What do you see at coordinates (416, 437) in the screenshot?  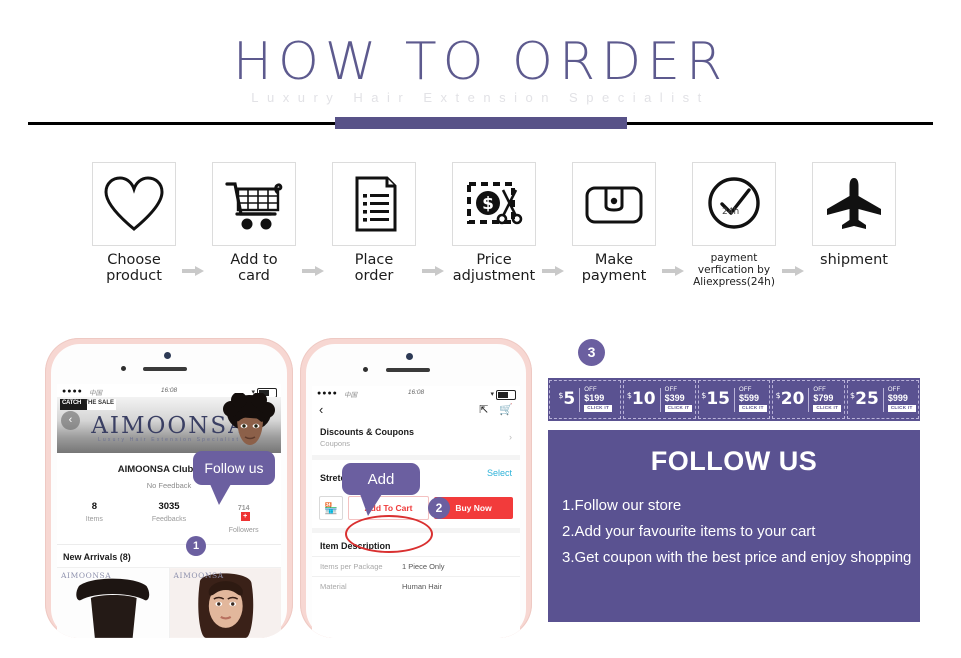 I see `discounts-row: Discounts & Coupons Coupons ›` at bounding box center [416, 437].